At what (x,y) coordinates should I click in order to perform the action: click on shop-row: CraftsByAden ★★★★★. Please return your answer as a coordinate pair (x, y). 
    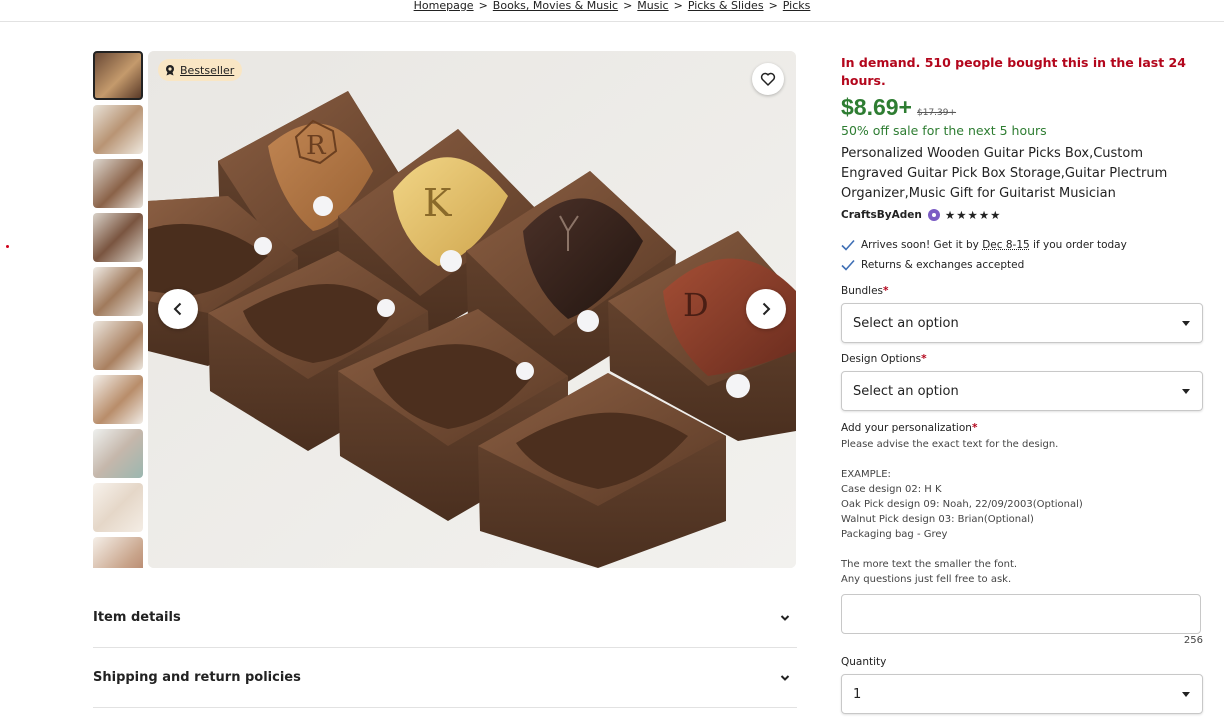
    Looking at the image, I should click on (1022, 215).